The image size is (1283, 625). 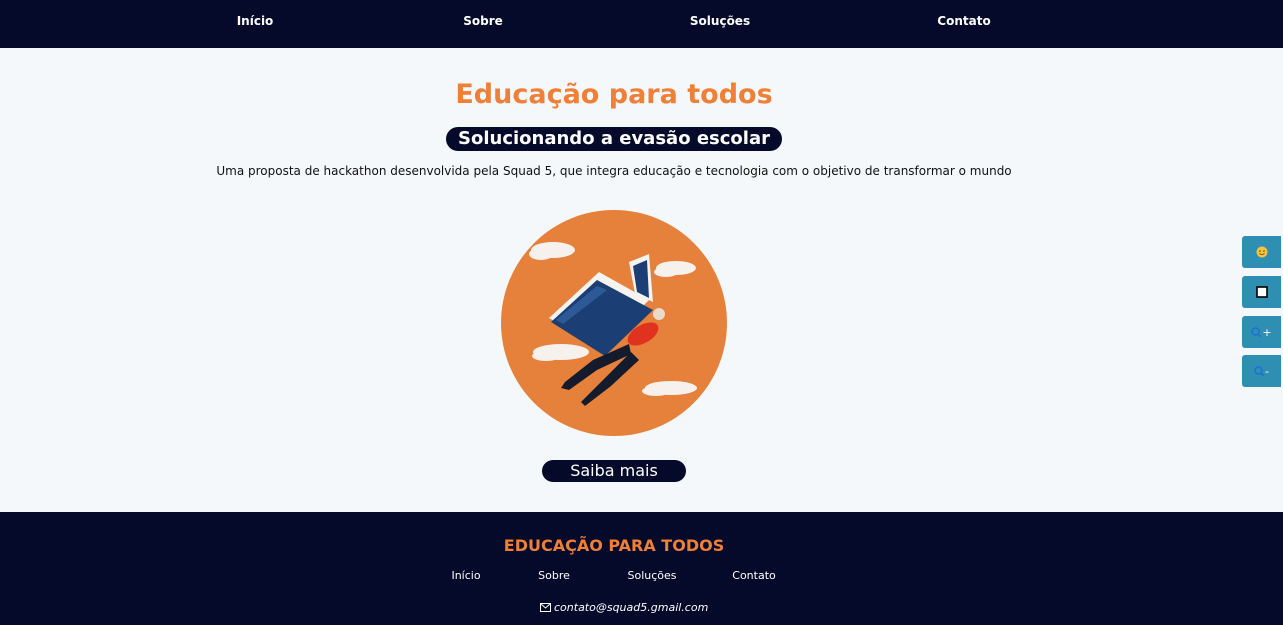 I want to click on footer-link-sobre: Sobre, so click(x=554, y=575).